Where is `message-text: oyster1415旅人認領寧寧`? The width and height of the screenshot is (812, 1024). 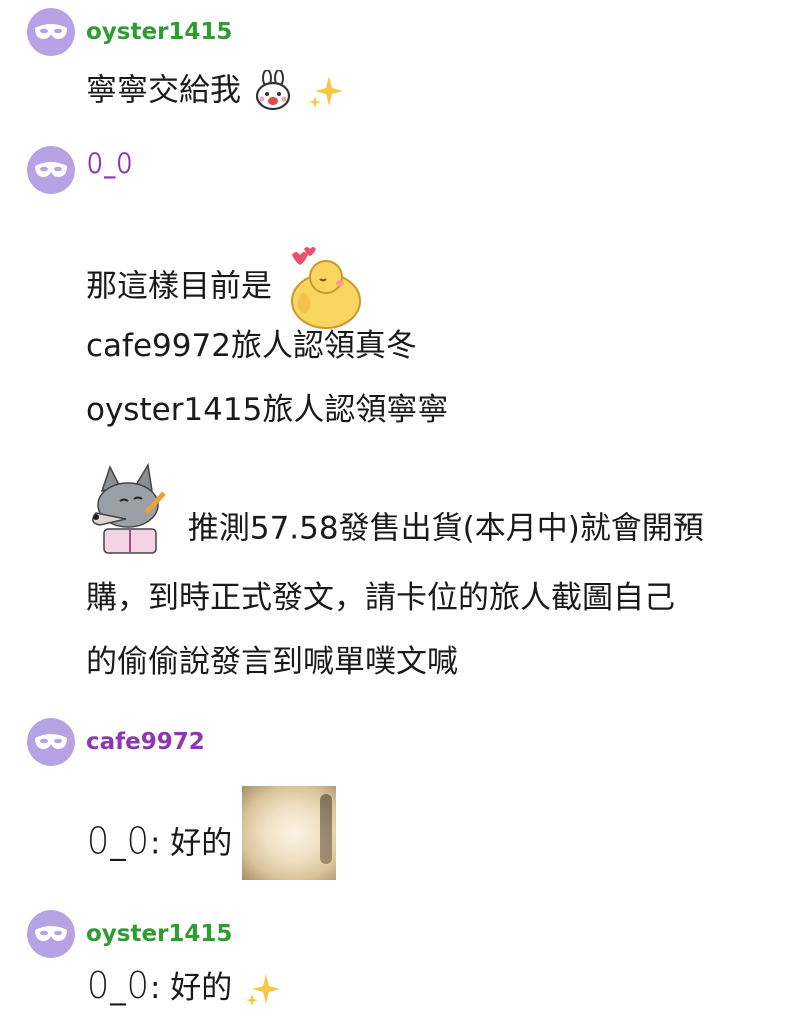
message-text: oyster1415旅人認領寧寧 is located at coordinates (267, 410).